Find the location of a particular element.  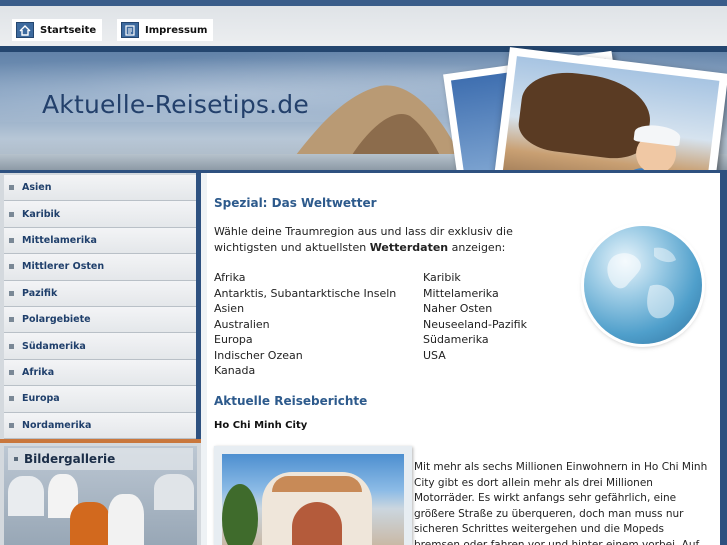

sidebar-item-afrika: Afrika is located at coordinates (100, 373).